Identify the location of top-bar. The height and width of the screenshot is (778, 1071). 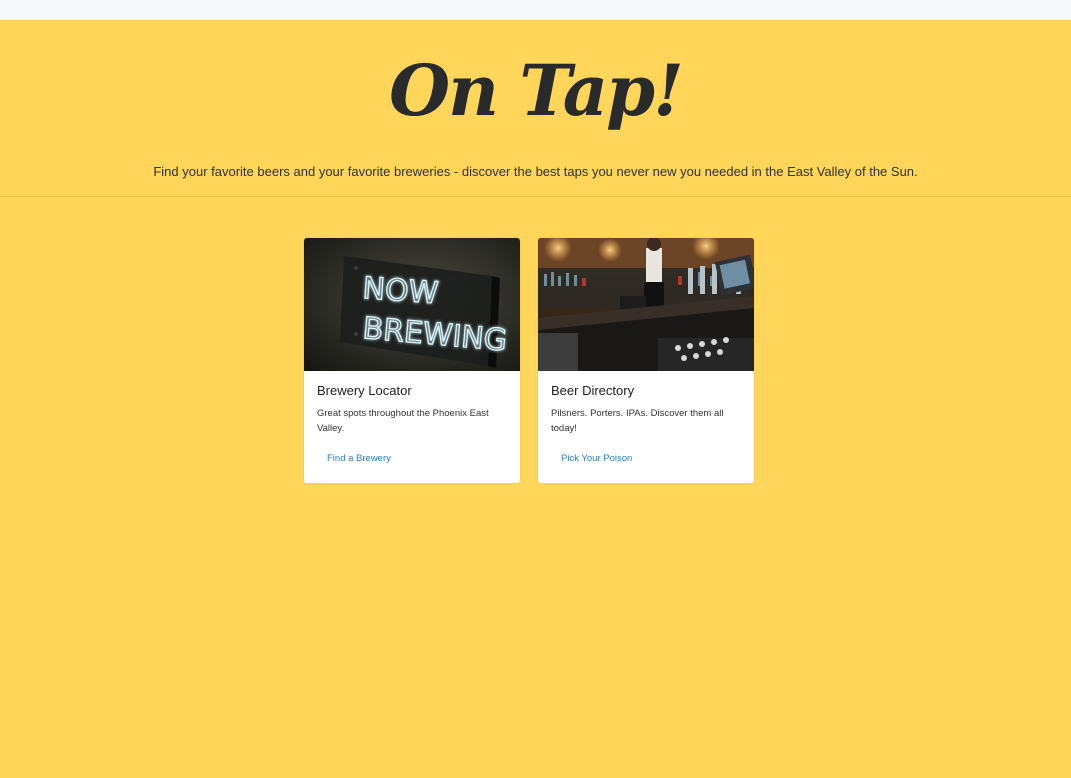
(535, 10).